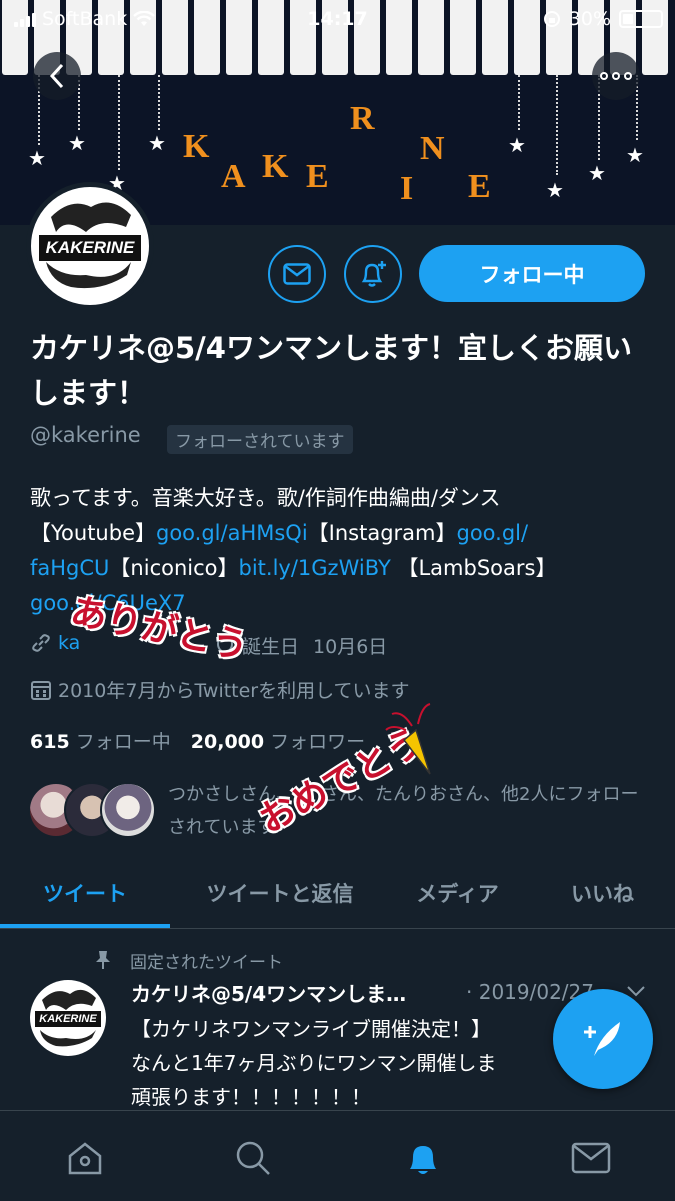 The width and height of the screenshot is (675, 1201). Describe the element at coordinates (174, 568) in the screenshot. I see `bio-text: 【niconico】` at that location.